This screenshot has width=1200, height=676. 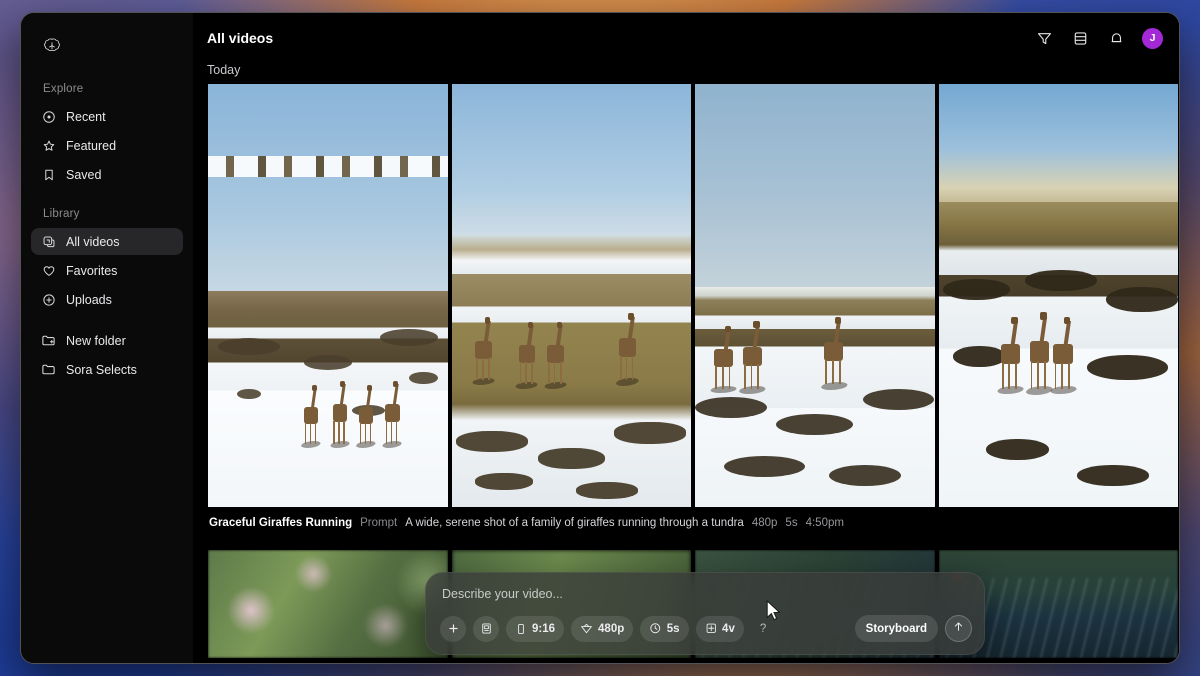 I want to click on sidebar-item-label: Uploads, so click(x=89, y=299).